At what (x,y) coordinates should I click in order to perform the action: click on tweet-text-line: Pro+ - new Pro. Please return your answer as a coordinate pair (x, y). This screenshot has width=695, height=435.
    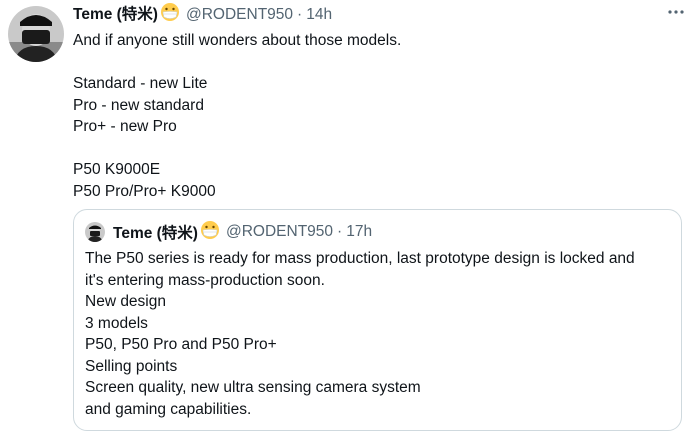
    Looking at the image, I should click on (125, 126).